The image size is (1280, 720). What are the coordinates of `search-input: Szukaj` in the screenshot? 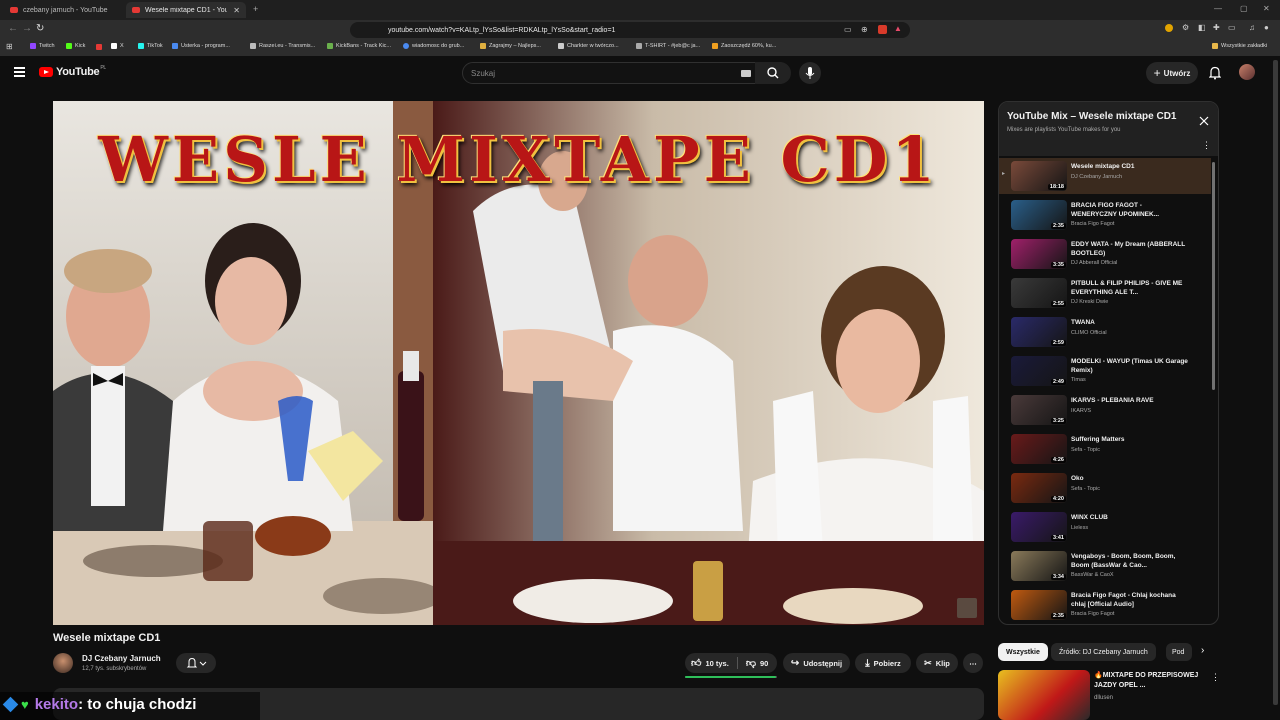 It's located at (626, 73).